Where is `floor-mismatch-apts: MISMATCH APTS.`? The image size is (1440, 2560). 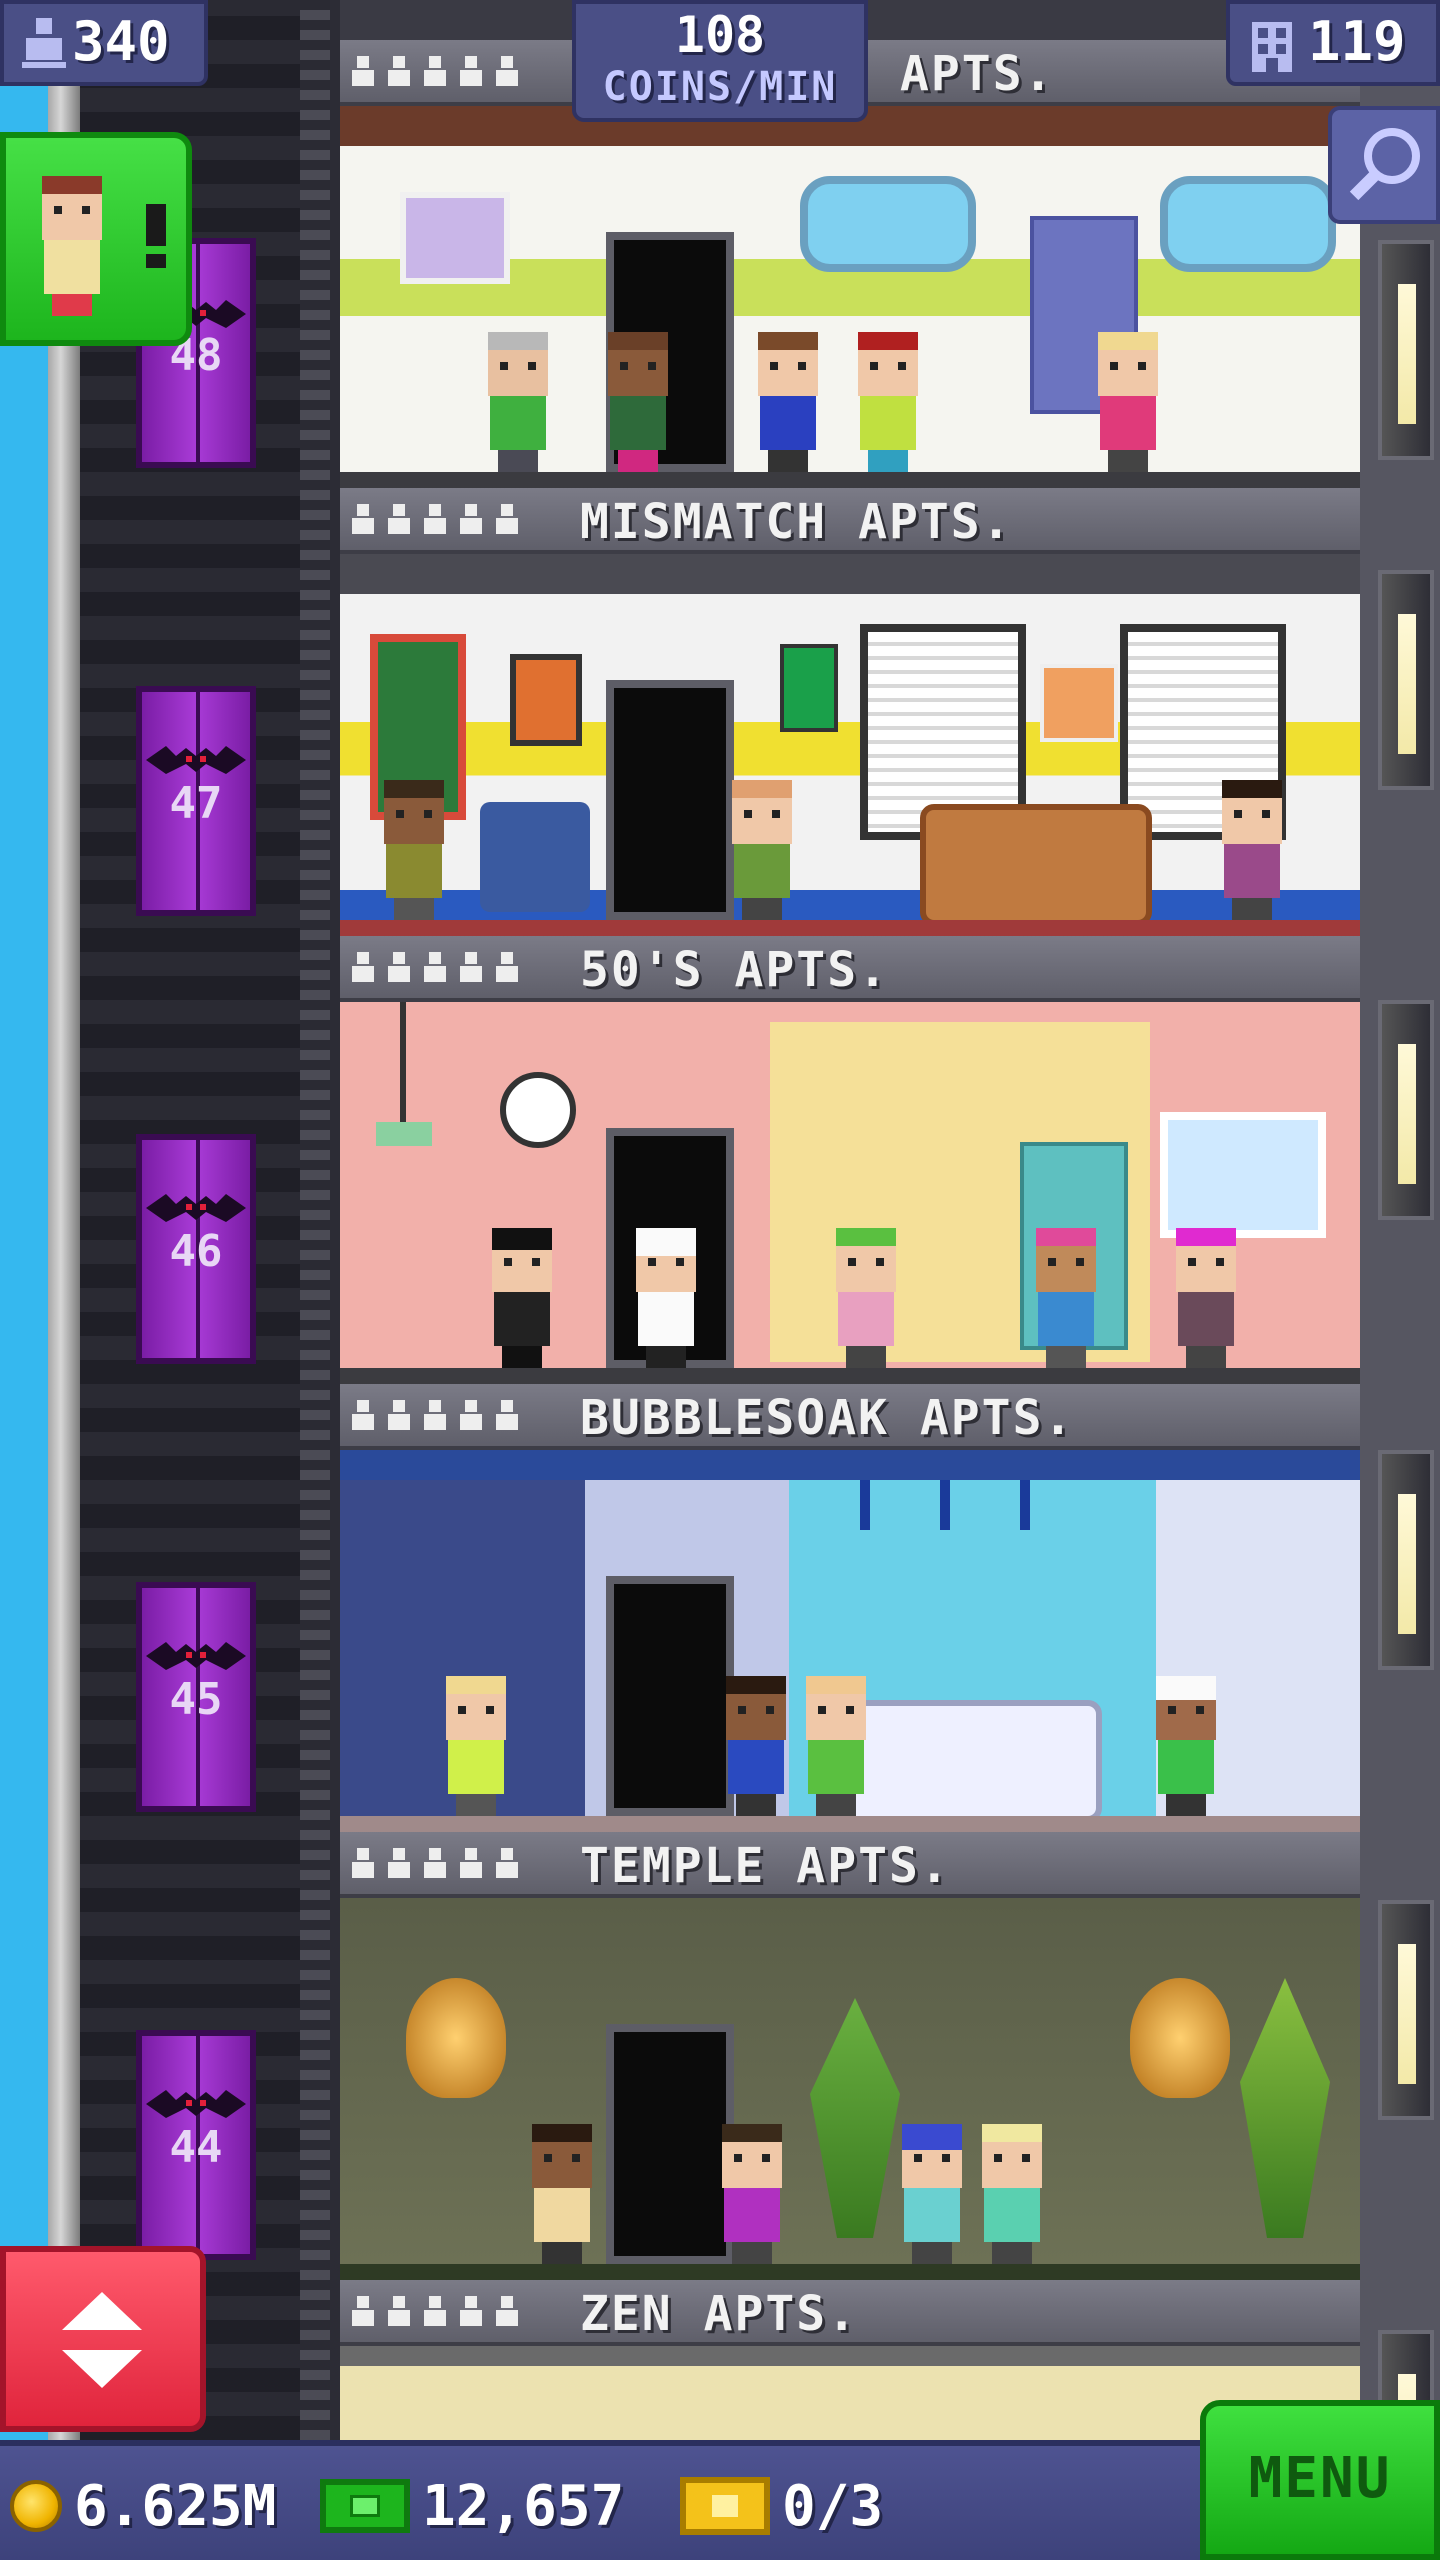 floor-mismatch-apts: MISMATCH APTS. is located at coordinates (850, 712).